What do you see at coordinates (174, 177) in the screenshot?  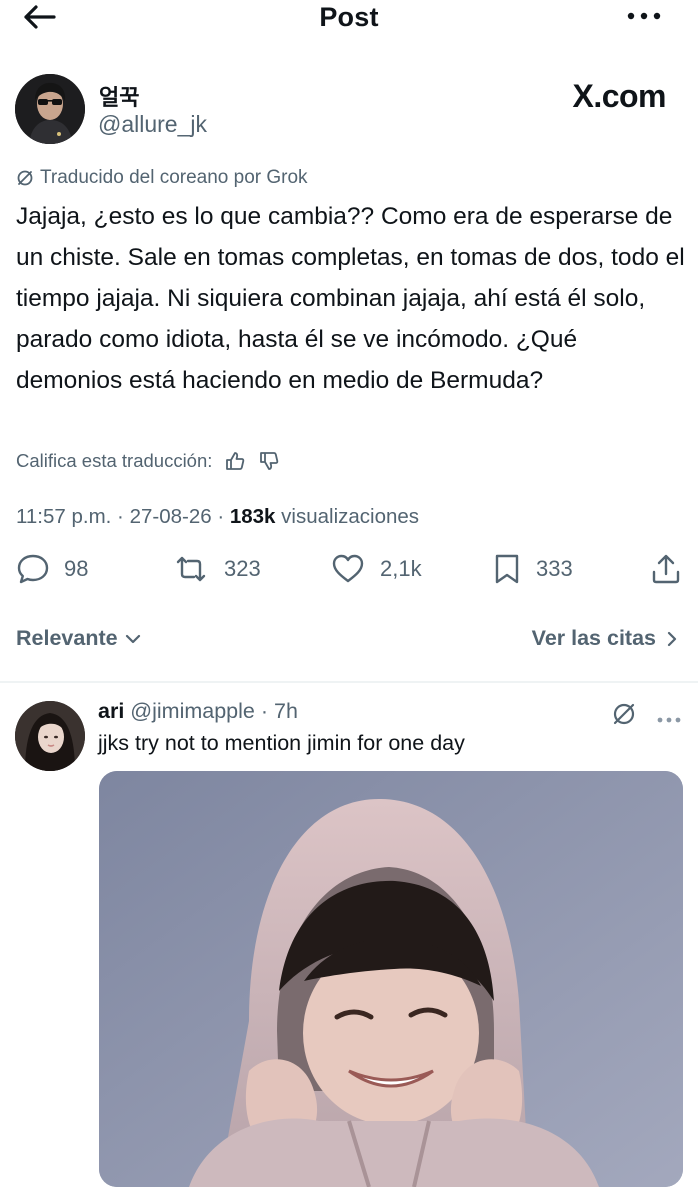 I see `translation-note-text: Traducido del coreano por Grok` at bounding box center [174, 177].